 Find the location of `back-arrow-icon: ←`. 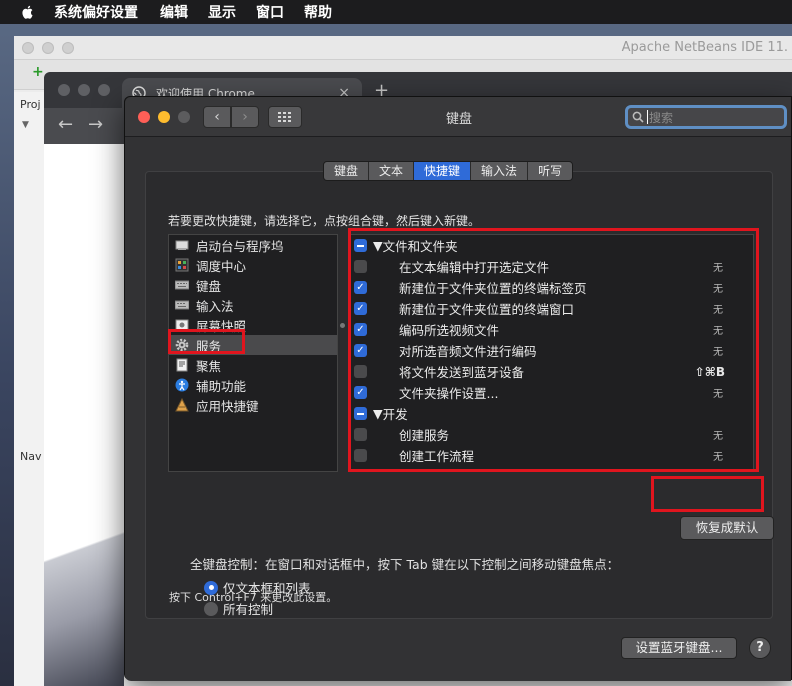

back-arrow-icon: ← is located at coordinates (65, 124).